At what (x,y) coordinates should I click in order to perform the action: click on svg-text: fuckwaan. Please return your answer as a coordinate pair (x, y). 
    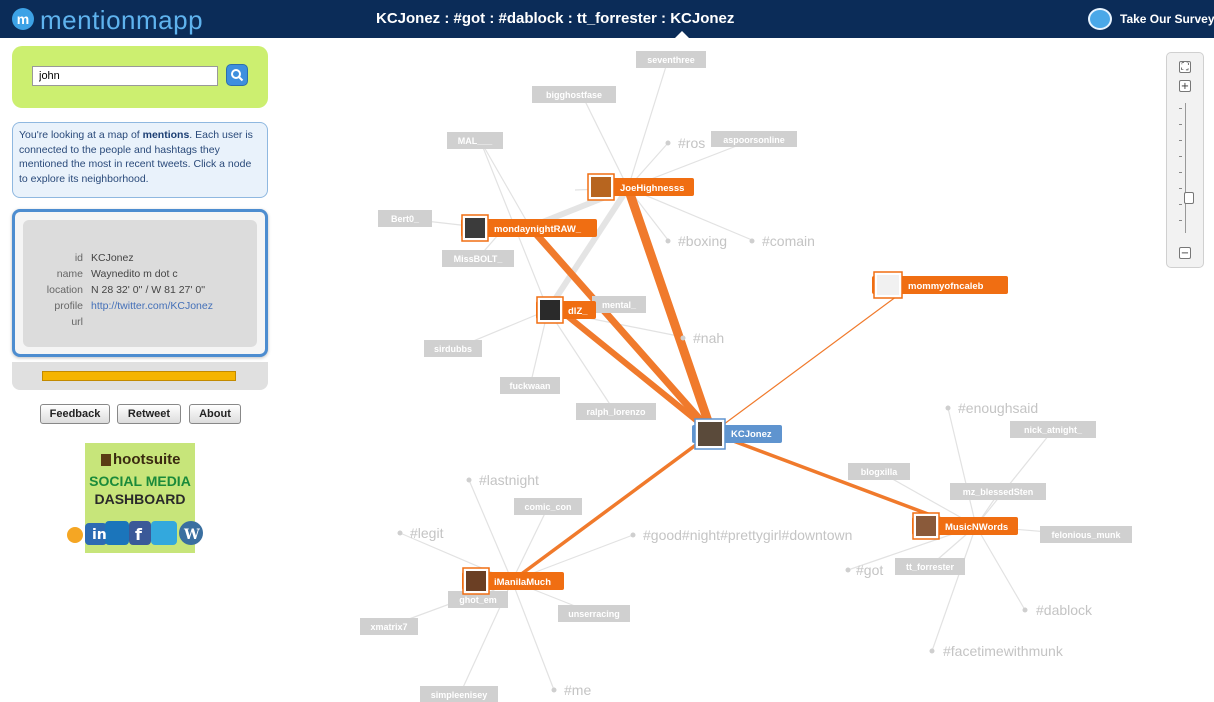
    Looking at the image, I should click on (529, 386).